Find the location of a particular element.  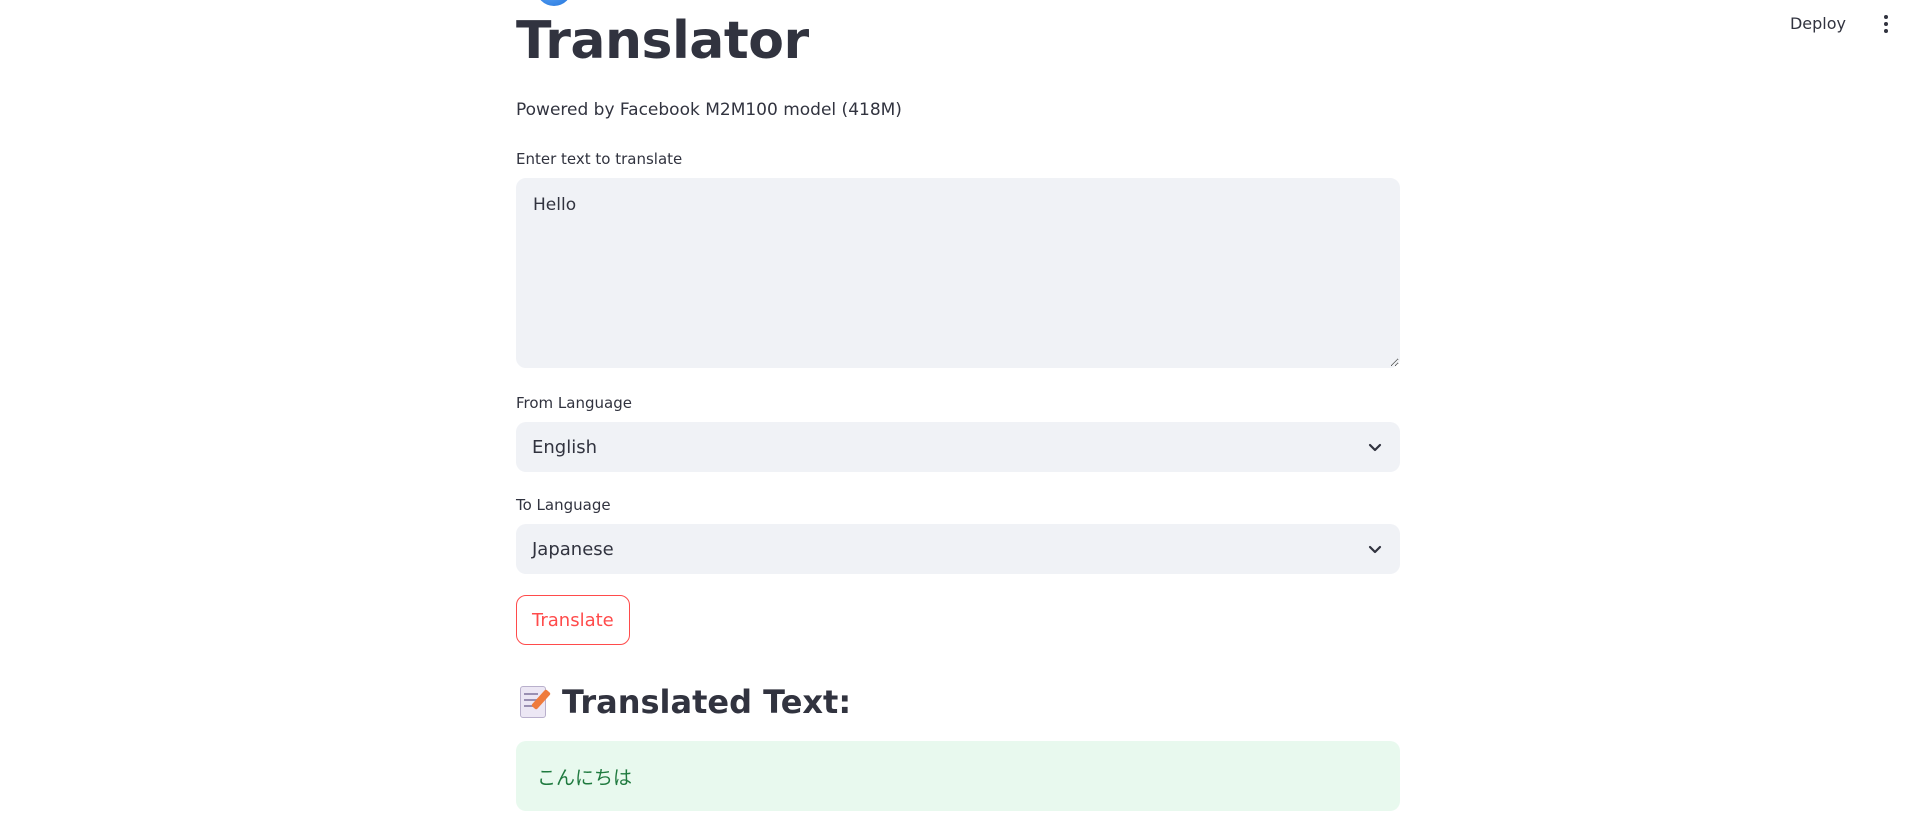

memo-icon is located at coordinates (533, 702).